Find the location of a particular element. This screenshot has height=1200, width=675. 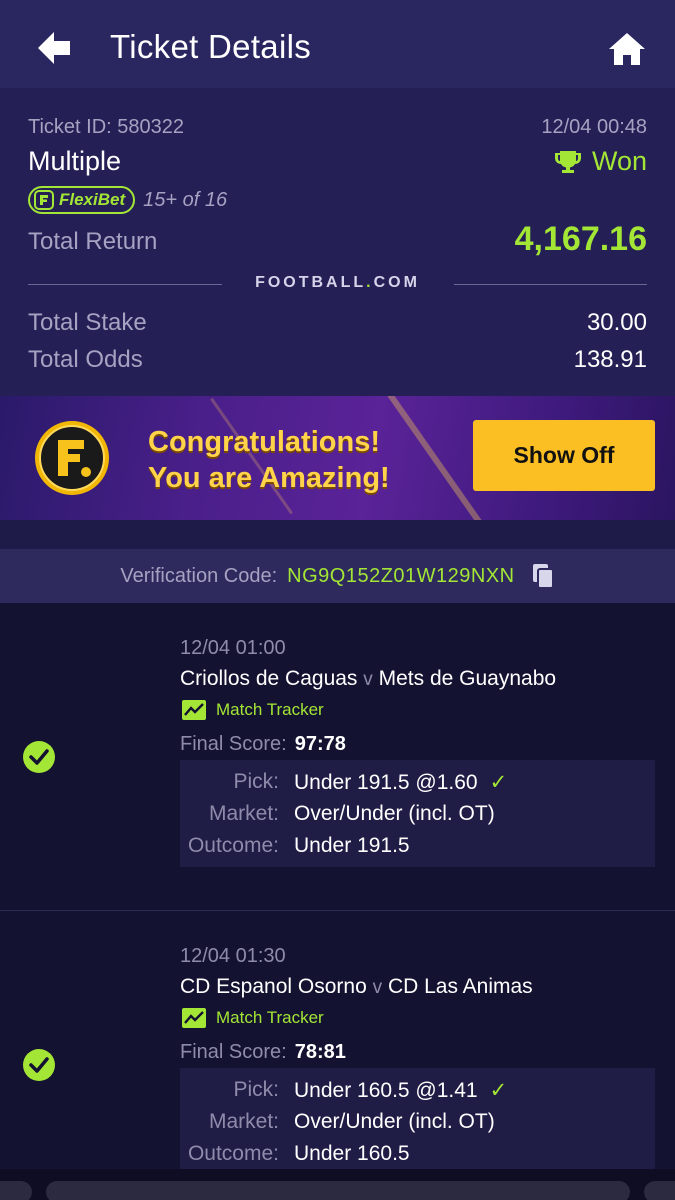

flexibet-count: 15+ of 16 is located at coordinates (185, 199).